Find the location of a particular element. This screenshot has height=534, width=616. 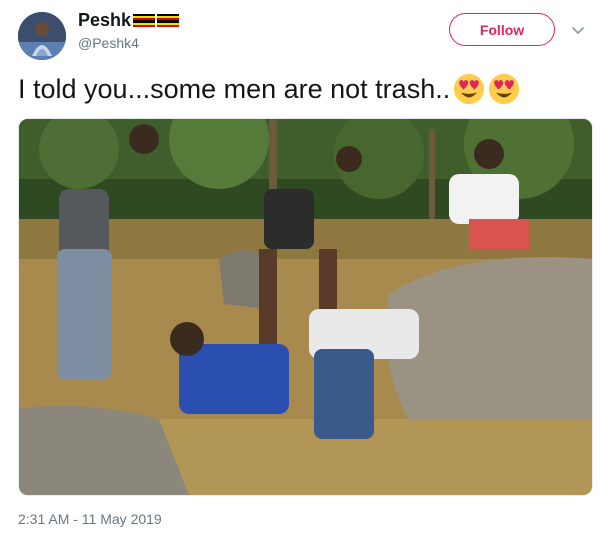

avatar is located at coordinates (42, 36).